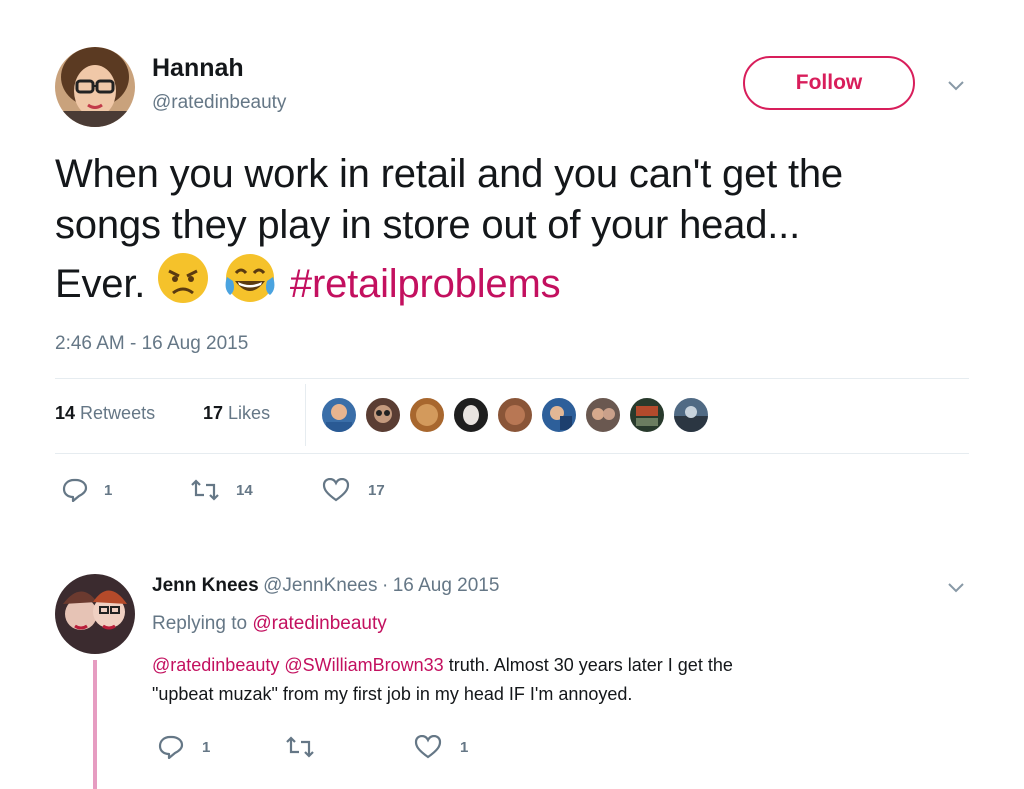 Image resolution: width=1024 pixels, height=789 pixels. I want to click on likes-label: Likes, so click(249, 413).